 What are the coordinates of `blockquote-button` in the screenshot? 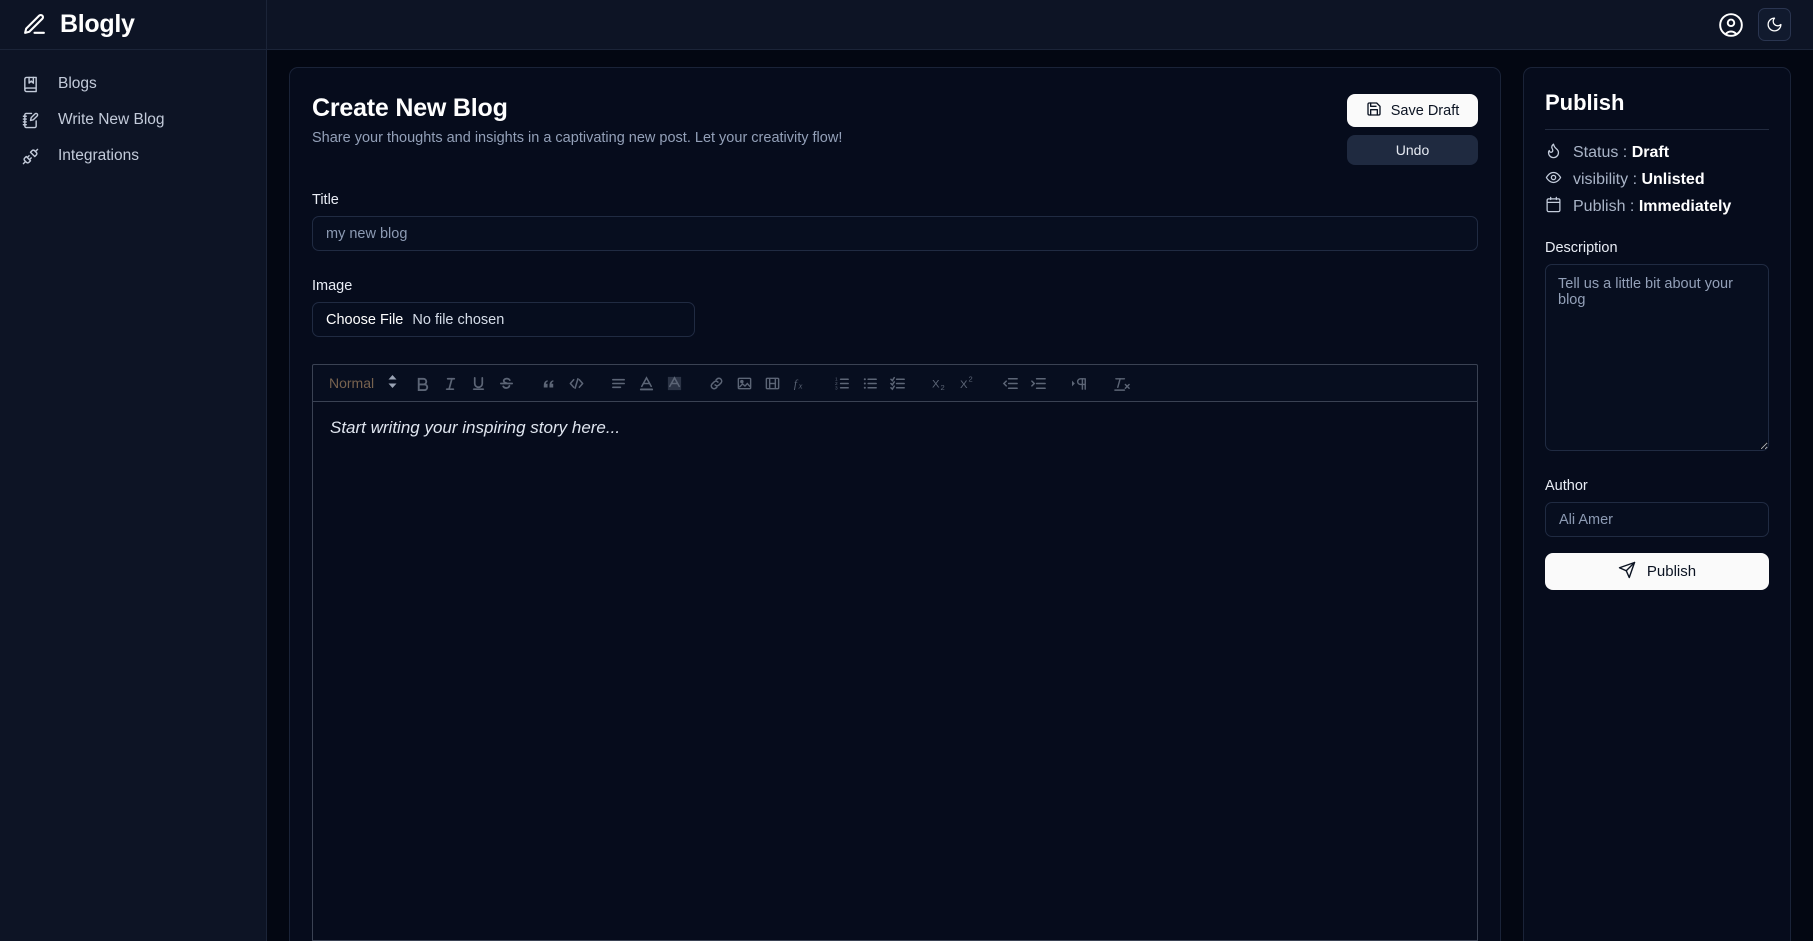 It's located at (548, 383).